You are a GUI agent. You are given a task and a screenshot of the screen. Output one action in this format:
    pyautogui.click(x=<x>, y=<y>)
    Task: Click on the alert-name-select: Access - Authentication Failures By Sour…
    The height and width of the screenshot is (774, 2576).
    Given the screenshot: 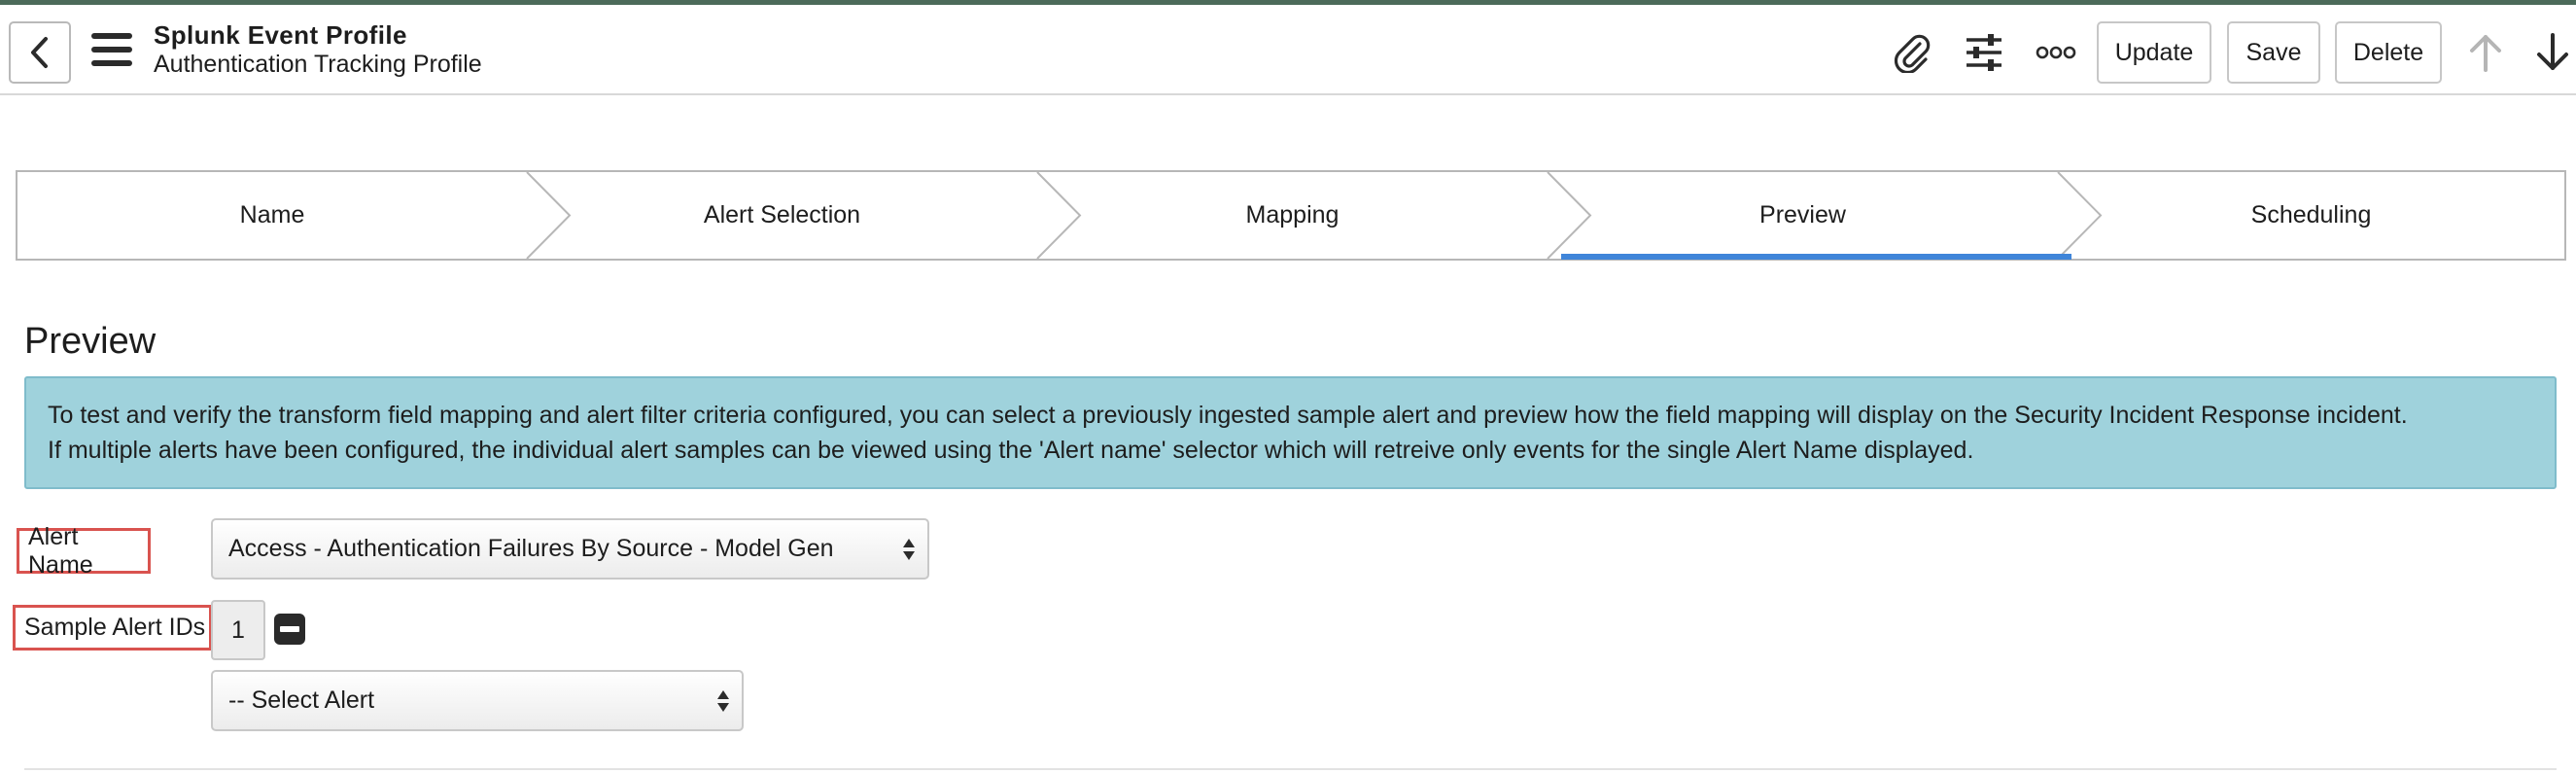 What is the action you would take?
    pyautogui.click(x=570, y=549)
    